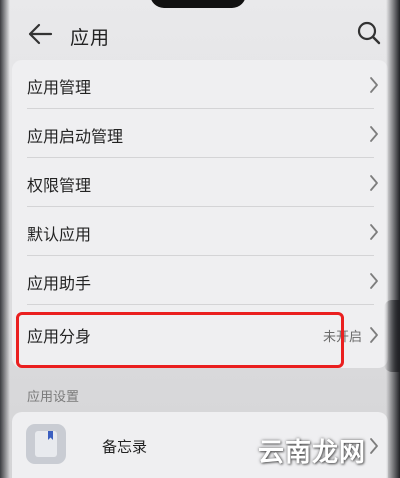 The width and height of the screenshot is (400, 478). Describe the element at coordinates (312, 453) in the screenshot. I see `watermark-logo: 云南龙网` at that location.